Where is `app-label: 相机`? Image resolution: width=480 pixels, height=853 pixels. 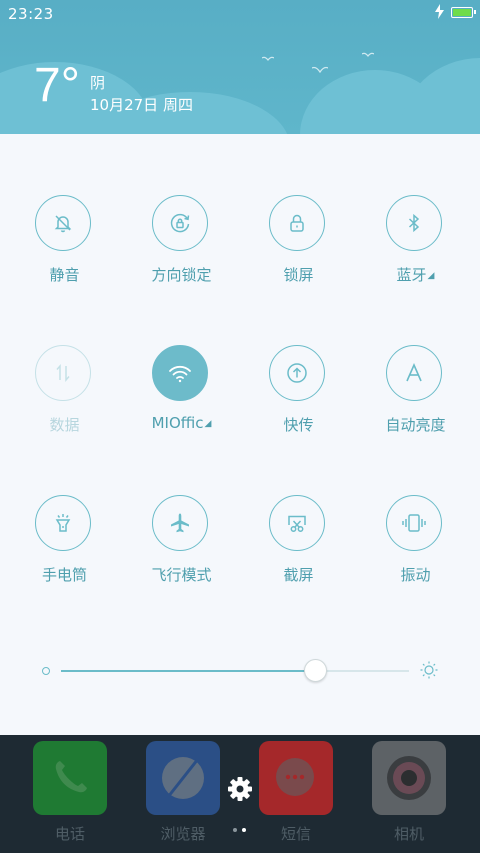
app-label: 相机 is located at coordinates (408, 834).